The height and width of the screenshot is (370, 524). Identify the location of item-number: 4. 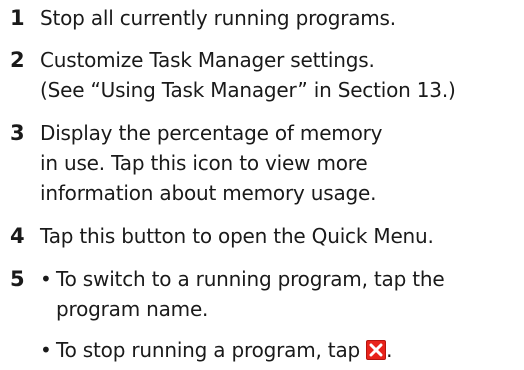
(17, 236).